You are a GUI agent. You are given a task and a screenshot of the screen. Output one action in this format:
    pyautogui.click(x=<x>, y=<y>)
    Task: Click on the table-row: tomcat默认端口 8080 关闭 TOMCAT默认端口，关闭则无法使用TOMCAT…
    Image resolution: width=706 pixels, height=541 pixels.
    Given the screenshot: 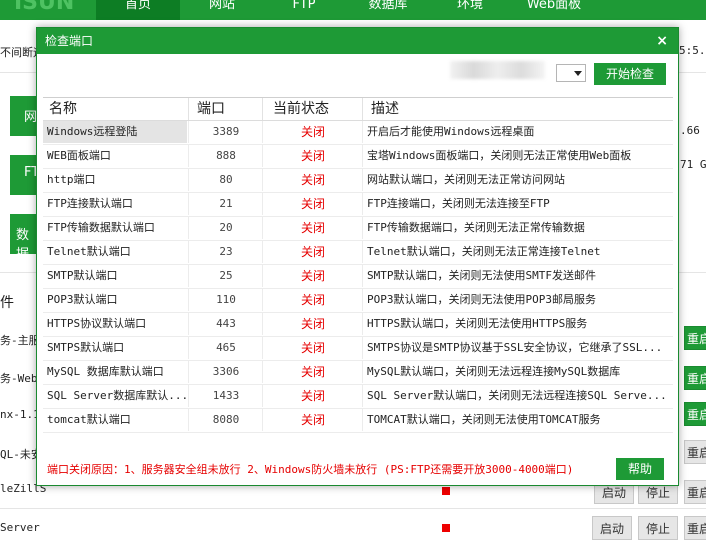 What is the action you would take?
    pyautogui.click(x=358, y=421)
    